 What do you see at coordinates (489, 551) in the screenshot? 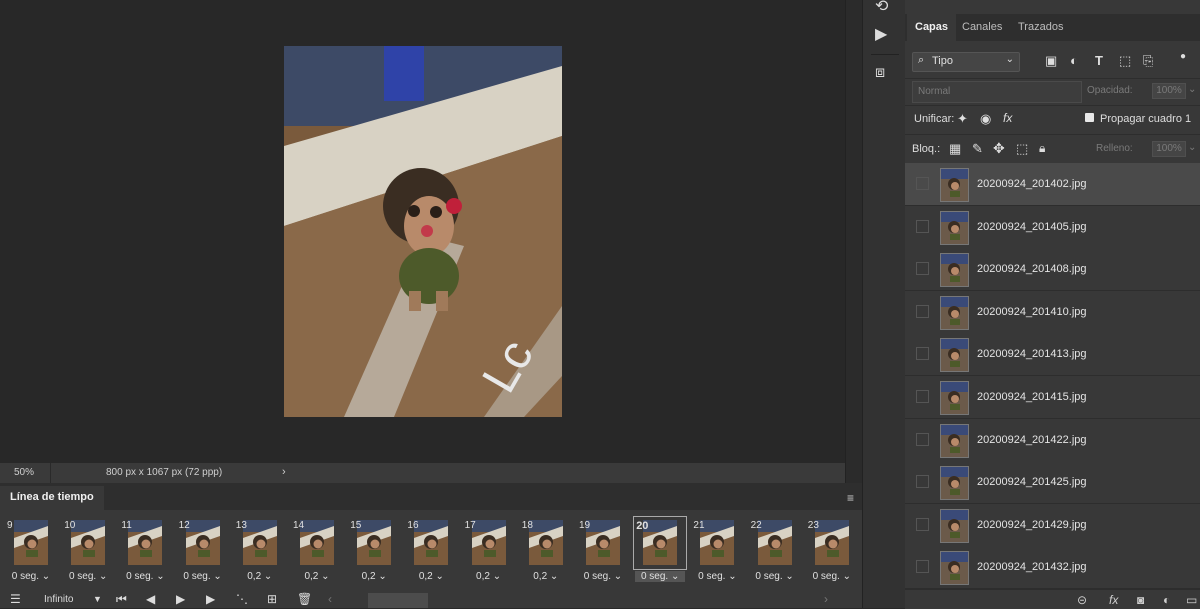
I see `timeline-frame: 17 0,2 ⌄` at bounding box center [489, 551].